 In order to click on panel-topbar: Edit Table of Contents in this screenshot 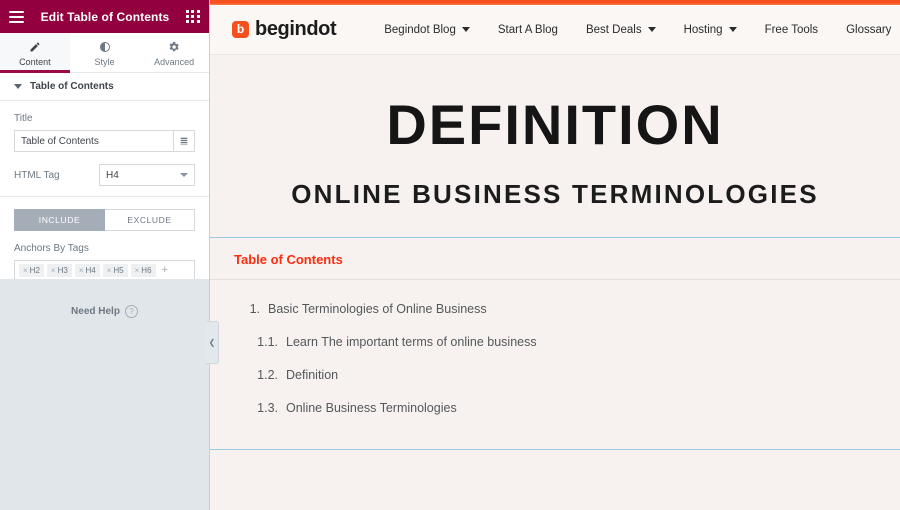, I will do `click(104, 16)`.